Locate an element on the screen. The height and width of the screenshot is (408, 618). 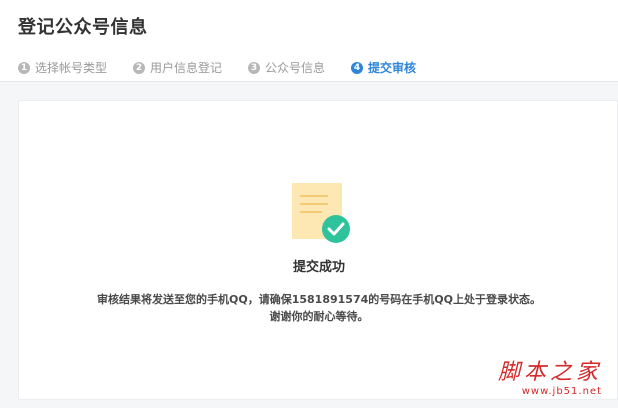
step-number-badge: 1 is located at coordinates (24, 68).